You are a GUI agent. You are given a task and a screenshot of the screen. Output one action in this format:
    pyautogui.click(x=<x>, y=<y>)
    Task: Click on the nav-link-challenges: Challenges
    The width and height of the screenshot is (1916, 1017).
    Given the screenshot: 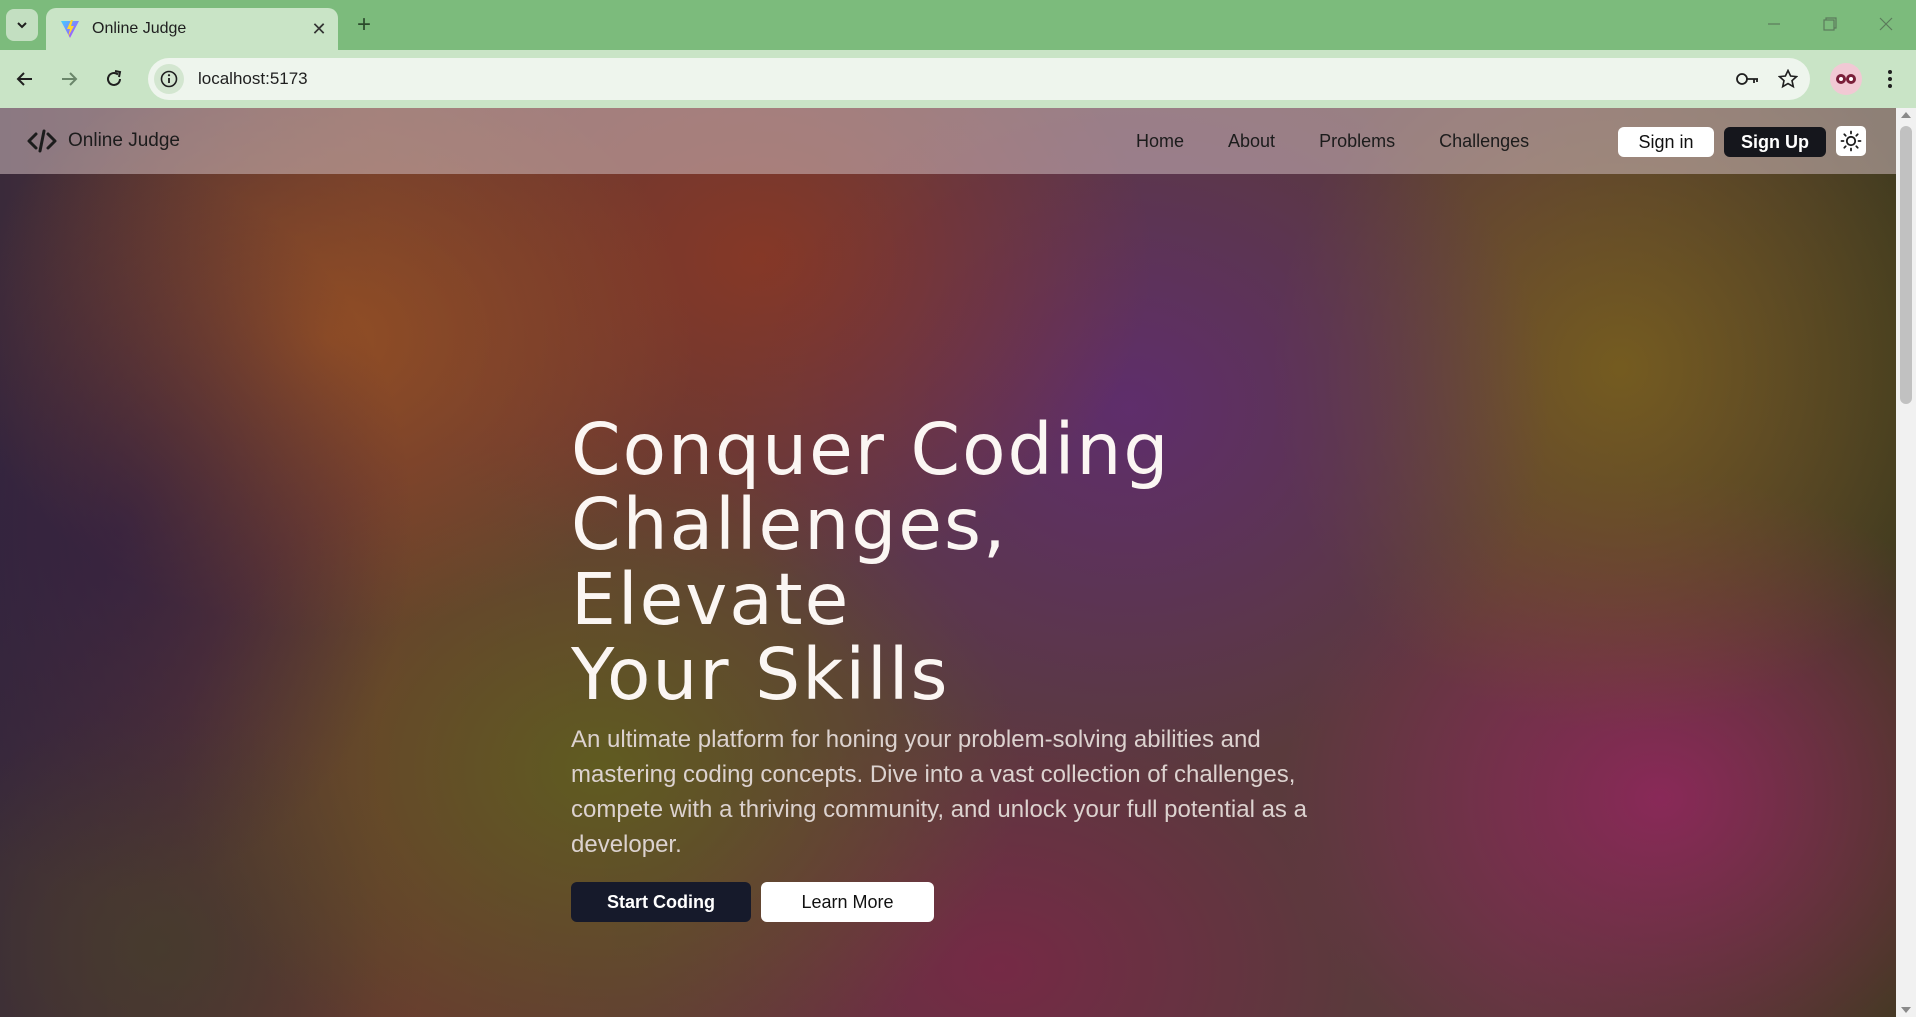 What is the action you would take?
    pyautogui.click(x=1484, y=141)
    